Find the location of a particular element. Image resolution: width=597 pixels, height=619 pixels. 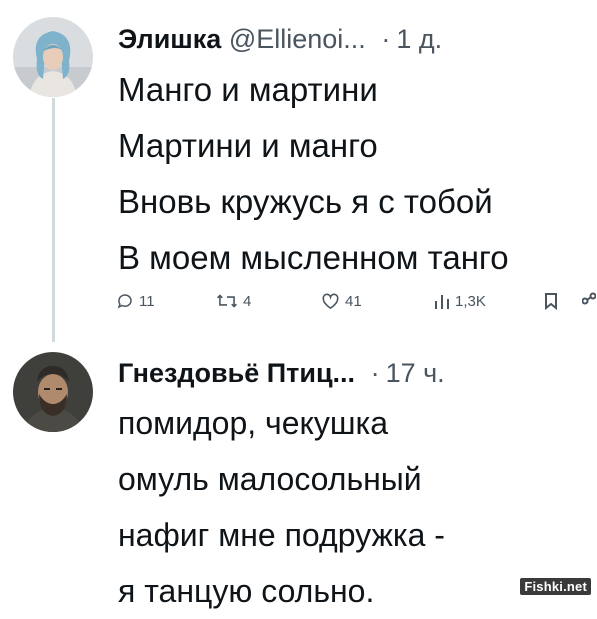

views-count: 1,3K is located at coordinates (470, 301).